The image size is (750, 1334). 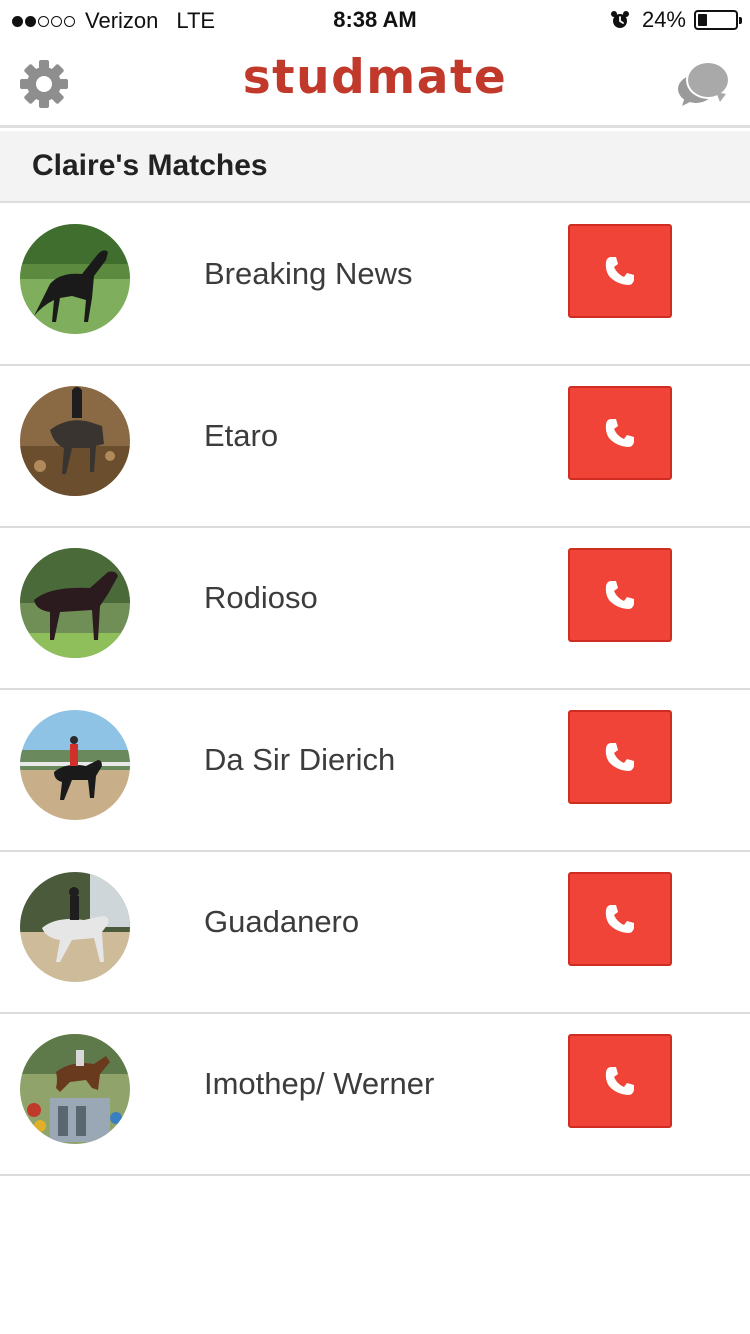 I want to click on alarm-clock-icon, so click(x=620, y=20).